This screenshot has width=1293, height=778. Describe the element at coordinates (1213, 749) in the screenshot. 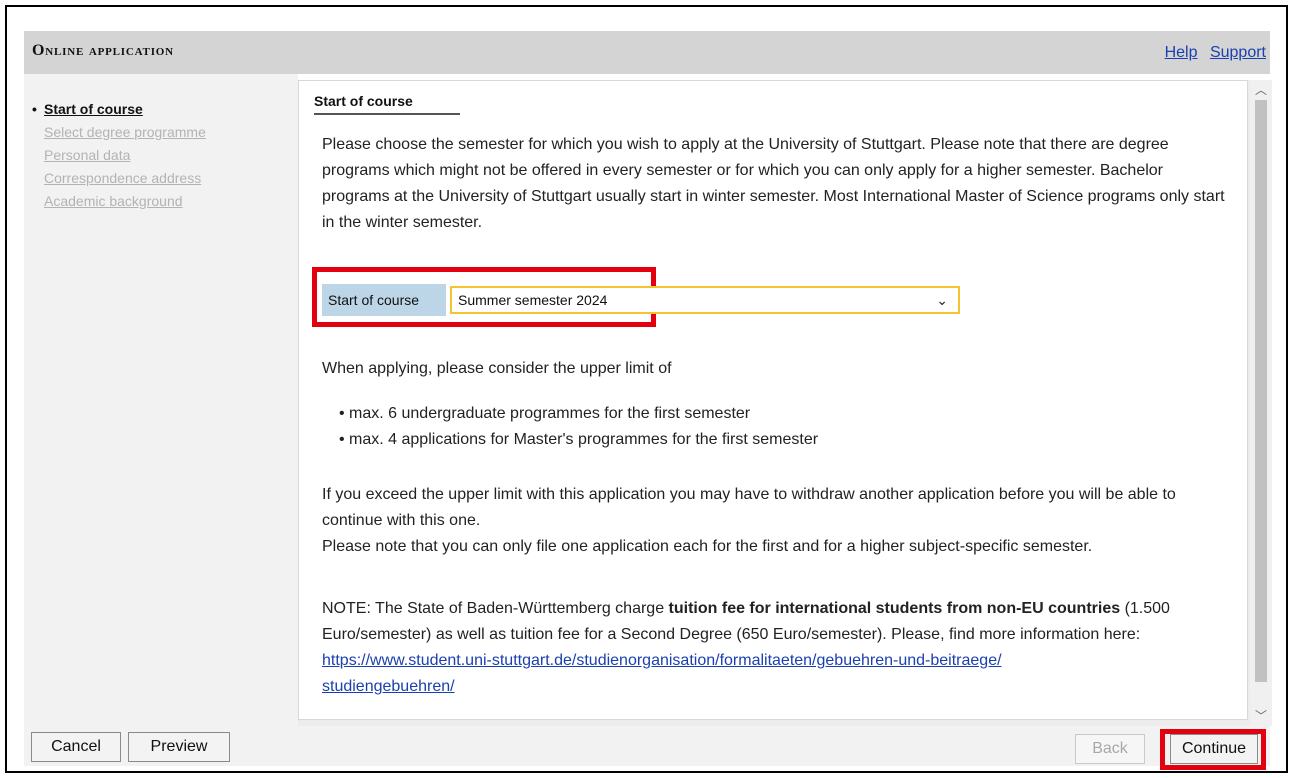

I see `highlight-box-continue` at that location.